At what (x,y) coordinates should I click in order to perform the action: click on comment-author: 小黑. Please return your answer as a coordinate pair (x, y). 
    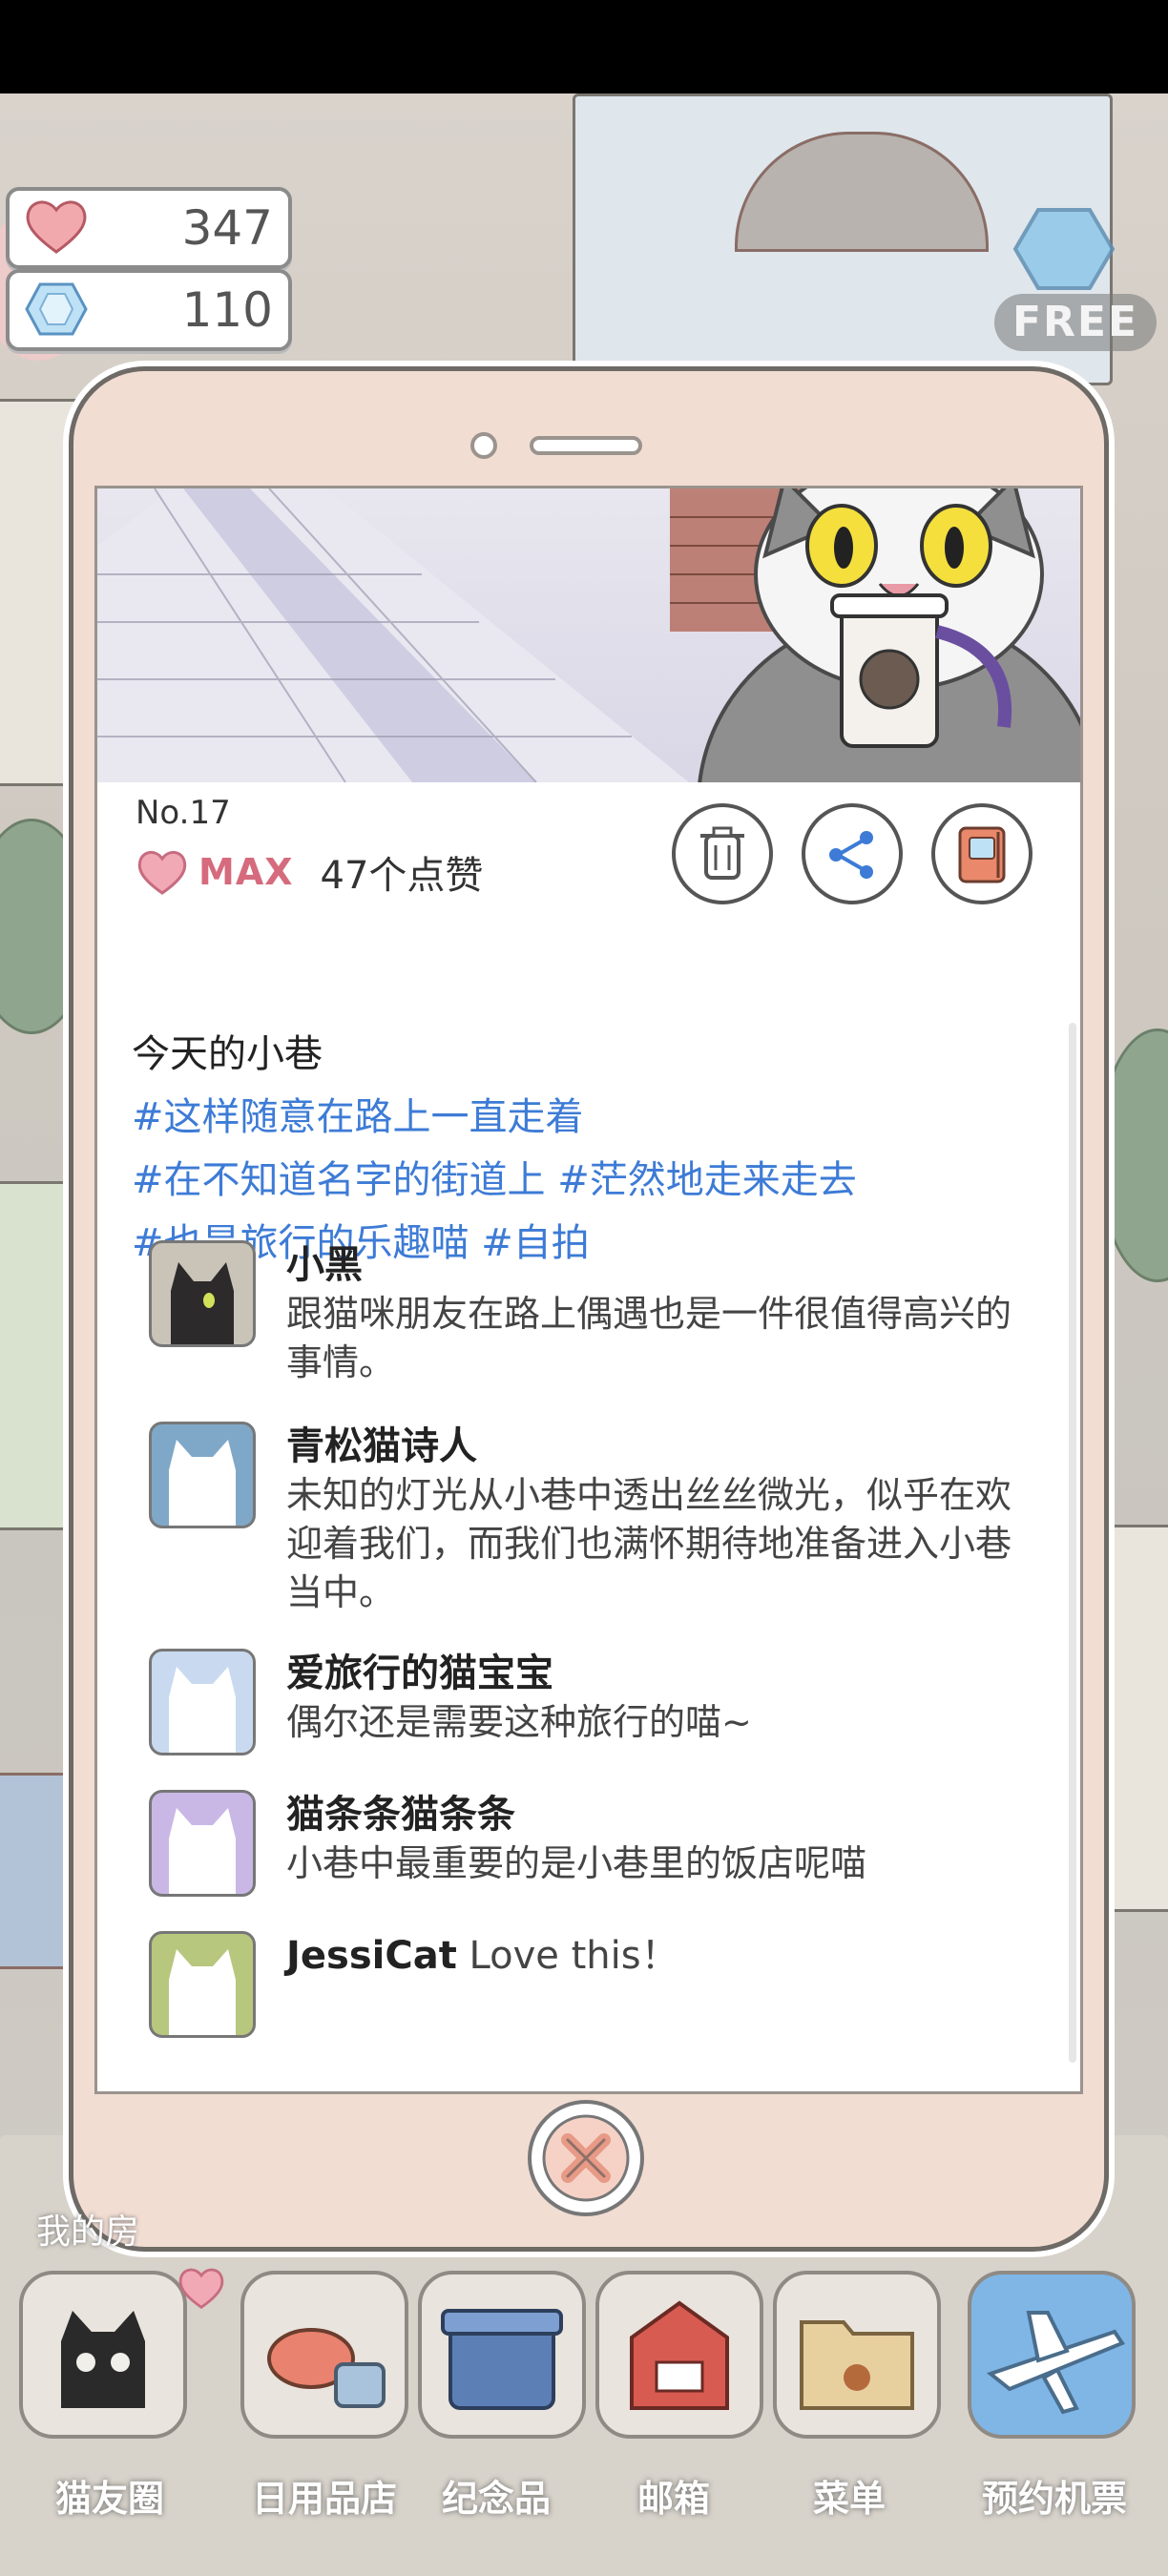
    Looking at the image, I should click on (324, 1265).